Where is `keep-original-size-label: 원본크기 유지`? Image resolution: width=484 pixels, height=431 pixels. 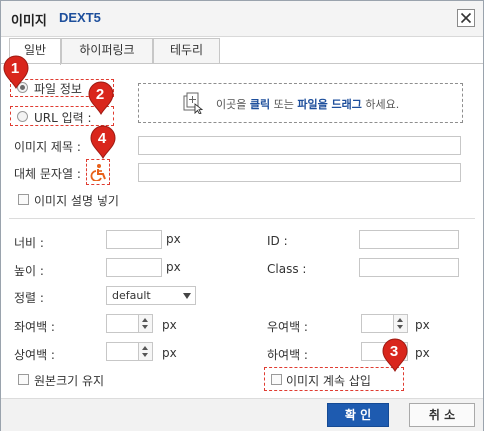 keep-original-size-label: 원본크기 유지 is located at coordinates (69, 381).